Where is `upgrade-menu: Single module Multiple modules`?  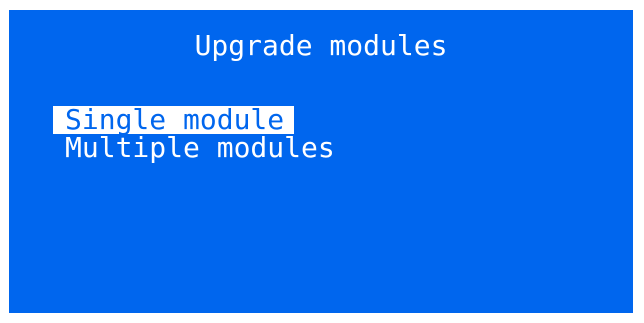 upgrade-menu: Single module Multiple modules is located at coordinates (199, 134).